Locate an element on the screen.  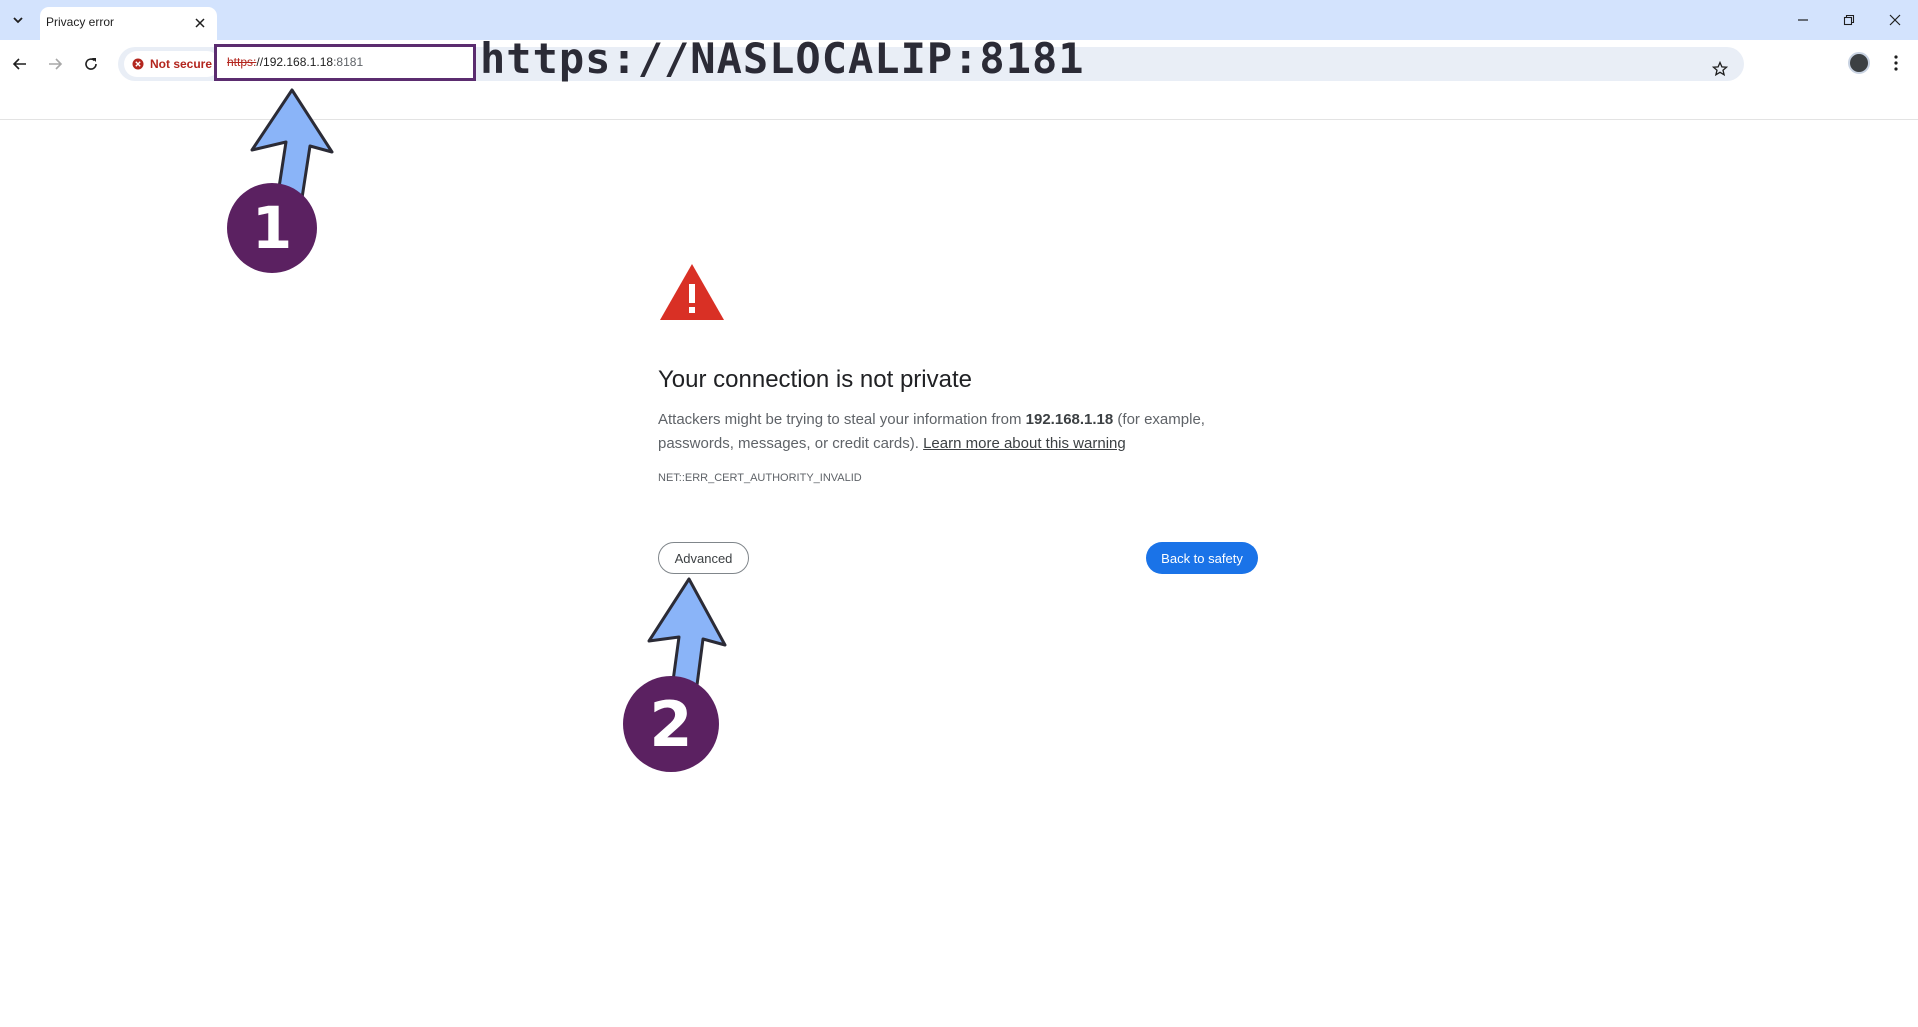
advanced-button: Advanced is located at coordinates (703, 558).